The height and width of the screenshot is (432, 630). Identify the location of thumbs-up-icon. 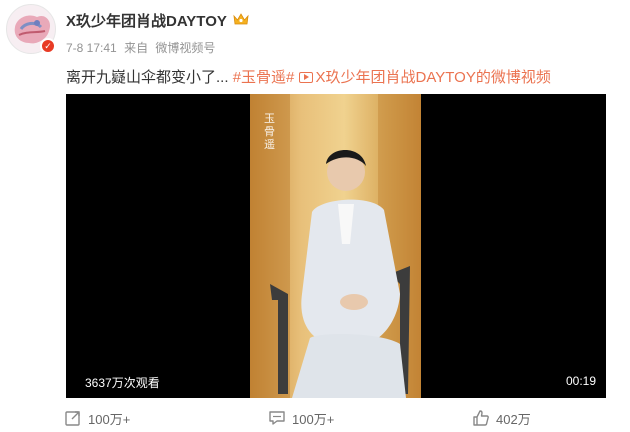
(481, 418).